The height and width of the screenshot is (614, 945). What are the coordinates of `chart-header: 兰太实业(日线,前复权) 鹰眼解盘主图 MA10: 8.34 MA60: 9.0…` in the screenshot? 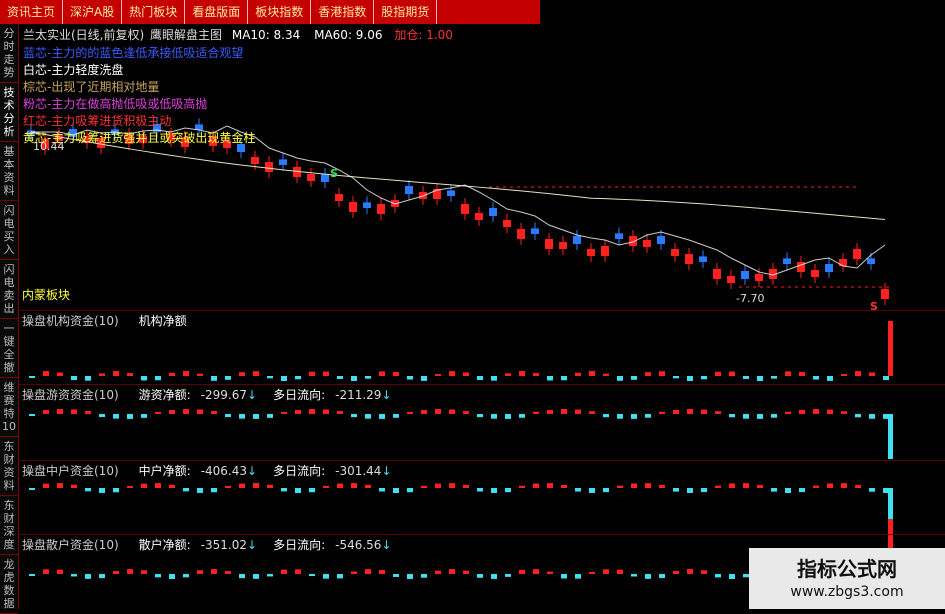 It's located at (238, 34).